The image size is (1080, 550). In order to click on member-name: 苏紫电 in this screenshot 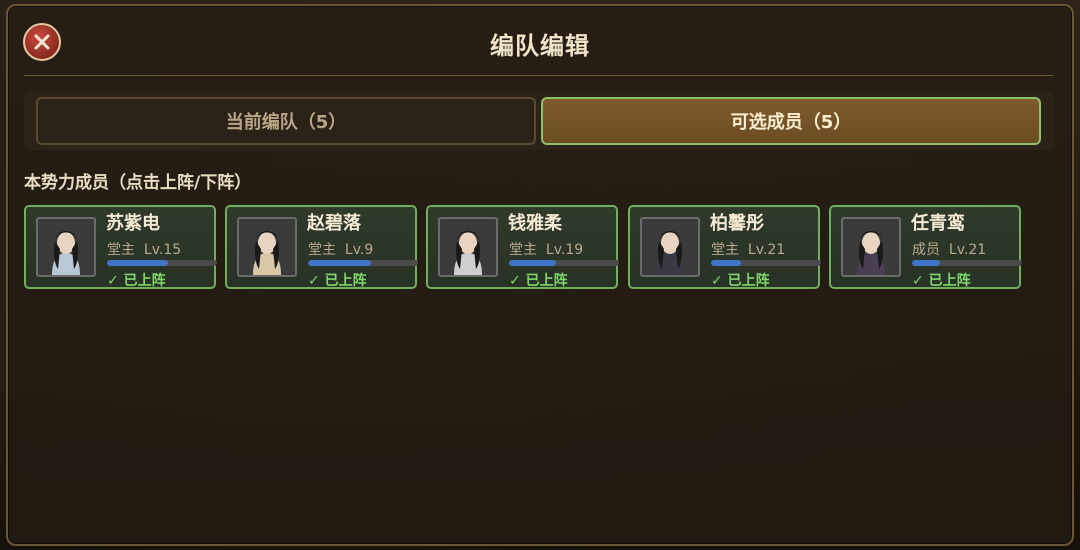, I will do `click(133, 223)`.